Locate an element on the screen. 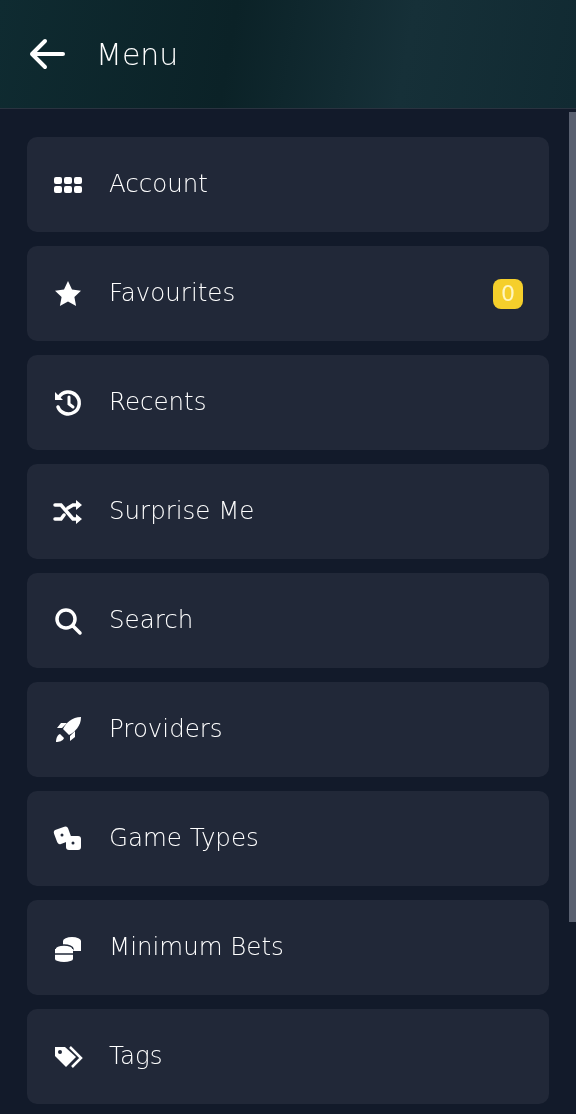 The image size is (576, 1114). menu-label: Minimum Bets is located at coordinates (197, 947).